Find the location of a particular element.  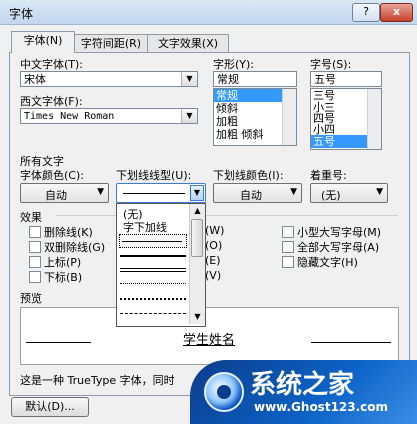

checkbox-label: 全部大写字母(A) is located at coordinates (338, 247).